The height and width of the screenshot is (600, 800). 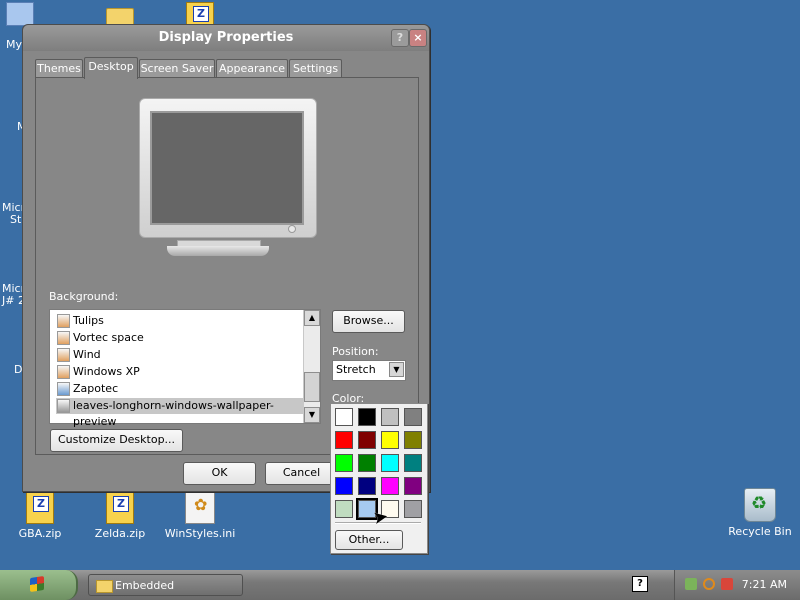 I want to click on tab-screen-saver: Screen Saver, so click(x=177, y=68).